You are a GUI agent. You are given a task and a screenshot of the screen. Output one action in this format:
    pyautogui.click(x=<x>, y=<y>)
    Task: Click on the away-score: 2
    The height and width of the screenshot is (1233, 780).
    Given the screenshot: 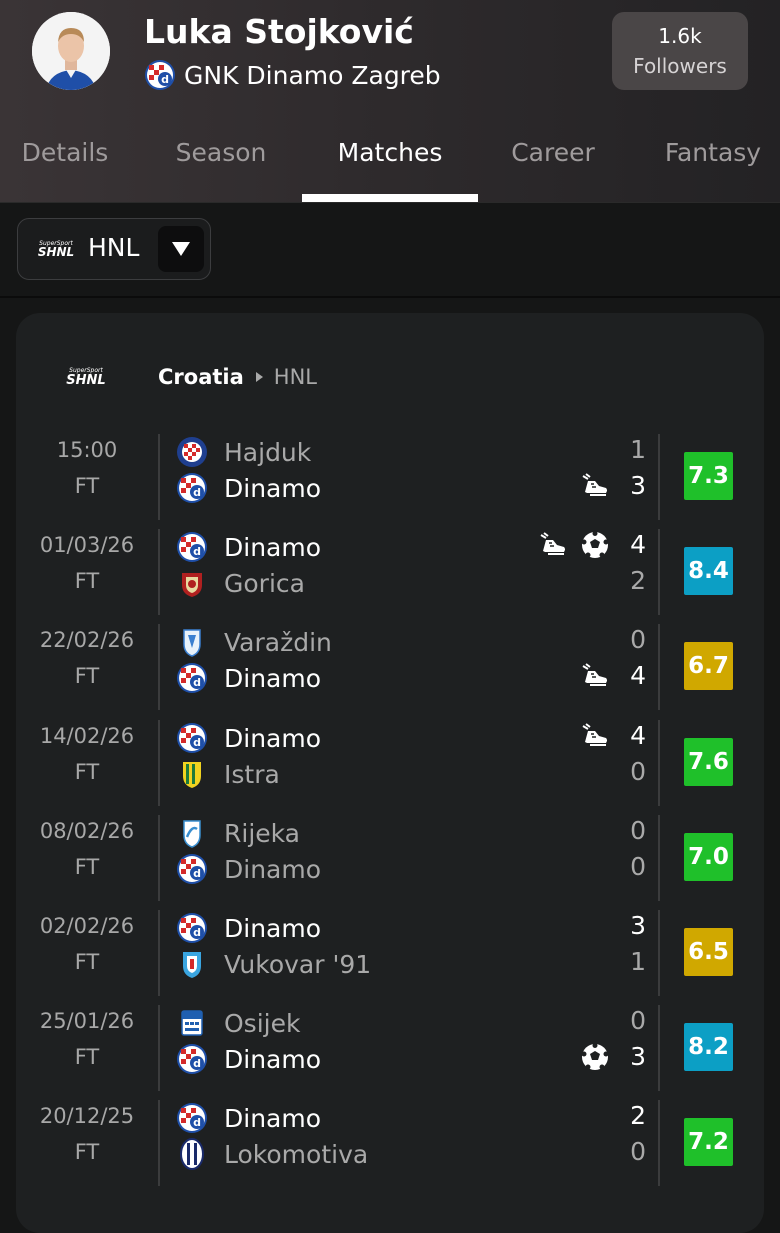 What is the action you would take?
    pyautogui.click(x=638, y=580)
    